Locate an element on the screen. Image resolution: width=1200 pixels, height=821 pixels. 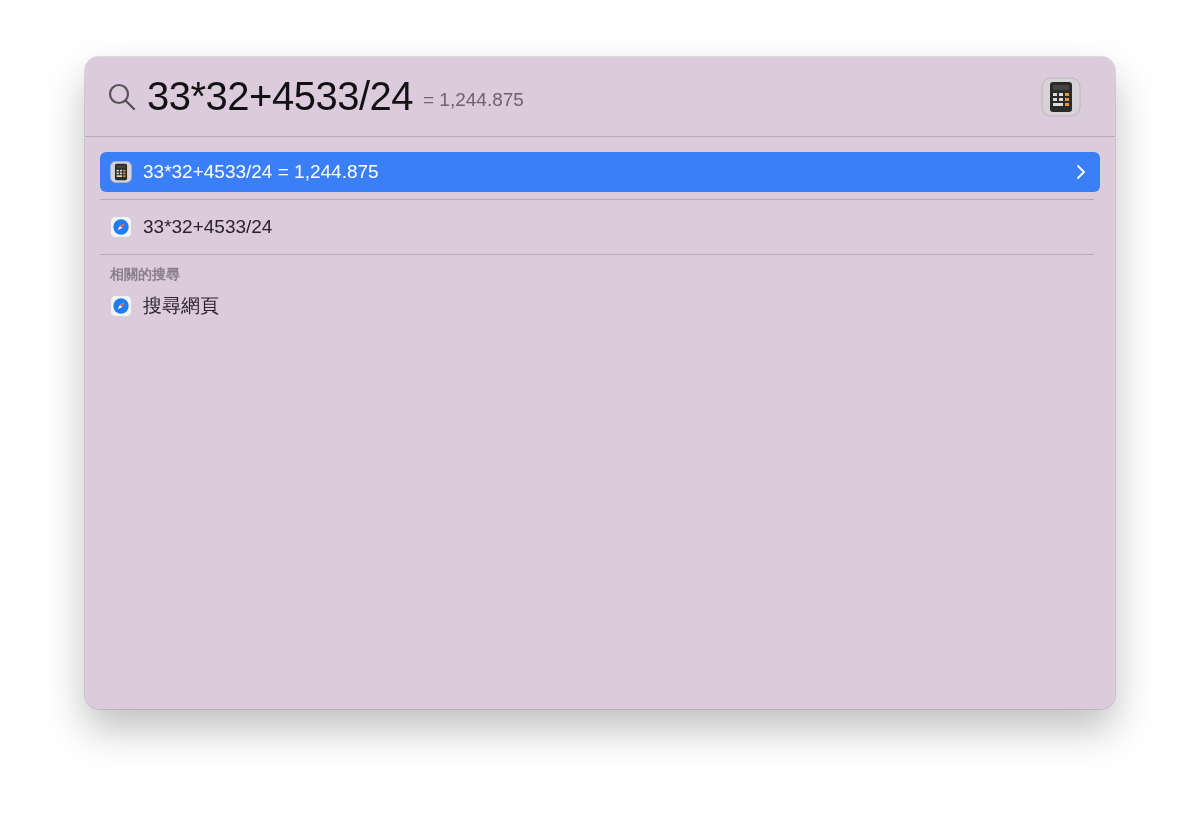
result-row: 33*32+4533/24 = 1,244.875 is located at coordinates (600, 172).